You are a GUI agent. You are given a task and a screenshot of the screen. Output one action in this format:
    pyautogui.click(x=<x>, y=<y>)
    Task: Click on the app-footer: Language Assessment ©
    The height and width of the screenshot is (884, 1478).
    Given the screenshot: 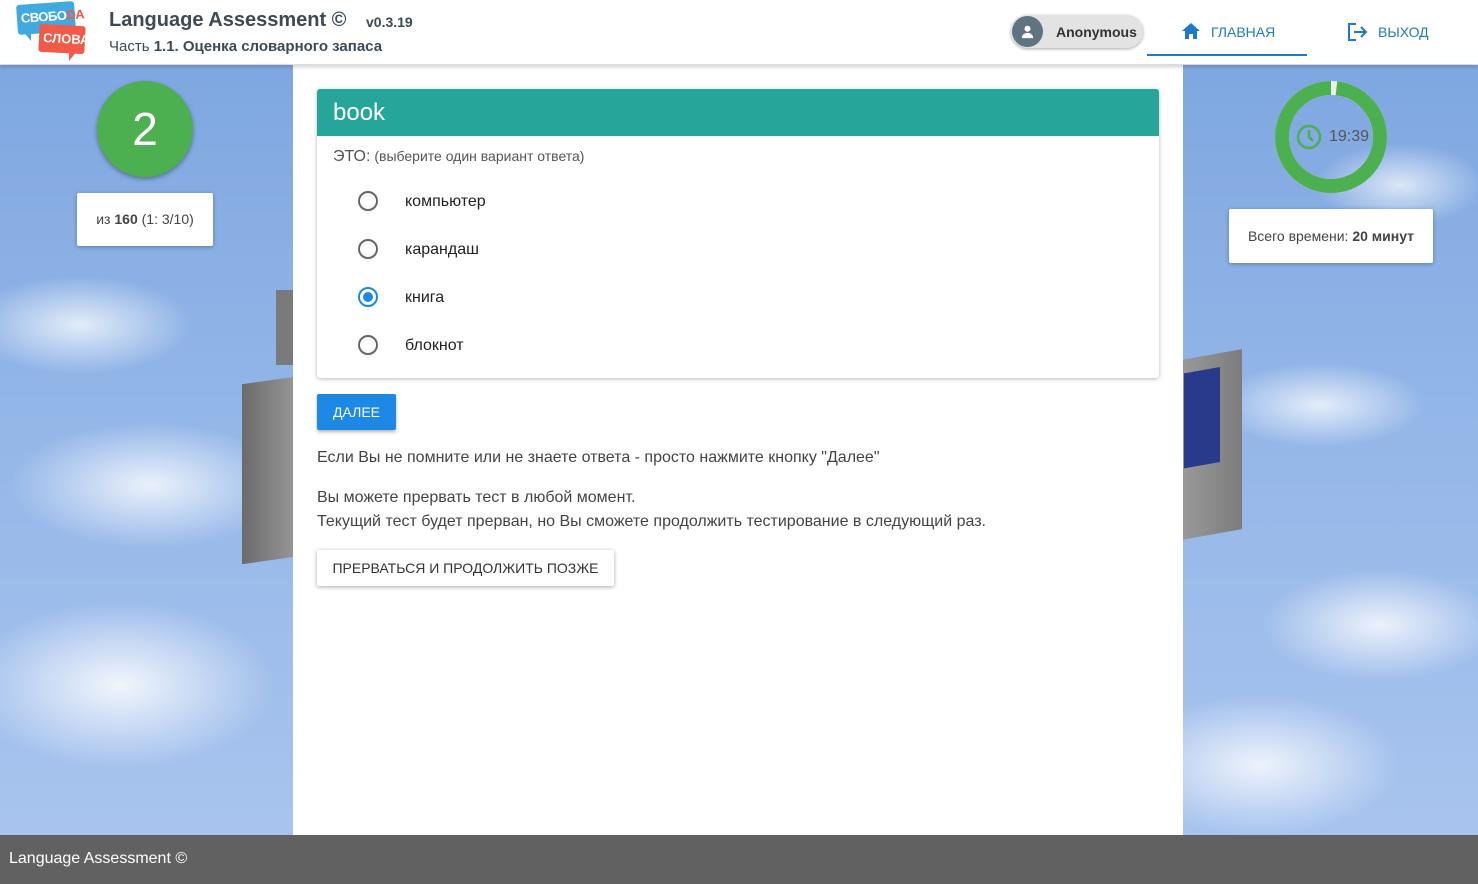 What is the action you would take?
    pyautogui.click(x=739, y=859)
    